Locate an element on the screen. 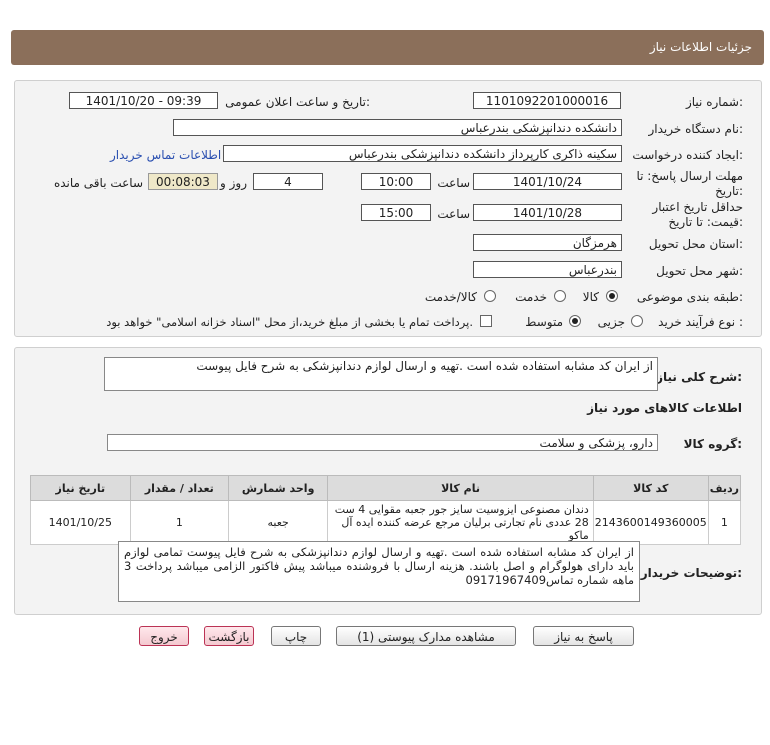 This screenshot has width=770, height=745. cell-code: 2143600149360005 is located at coordinates (650, 522).